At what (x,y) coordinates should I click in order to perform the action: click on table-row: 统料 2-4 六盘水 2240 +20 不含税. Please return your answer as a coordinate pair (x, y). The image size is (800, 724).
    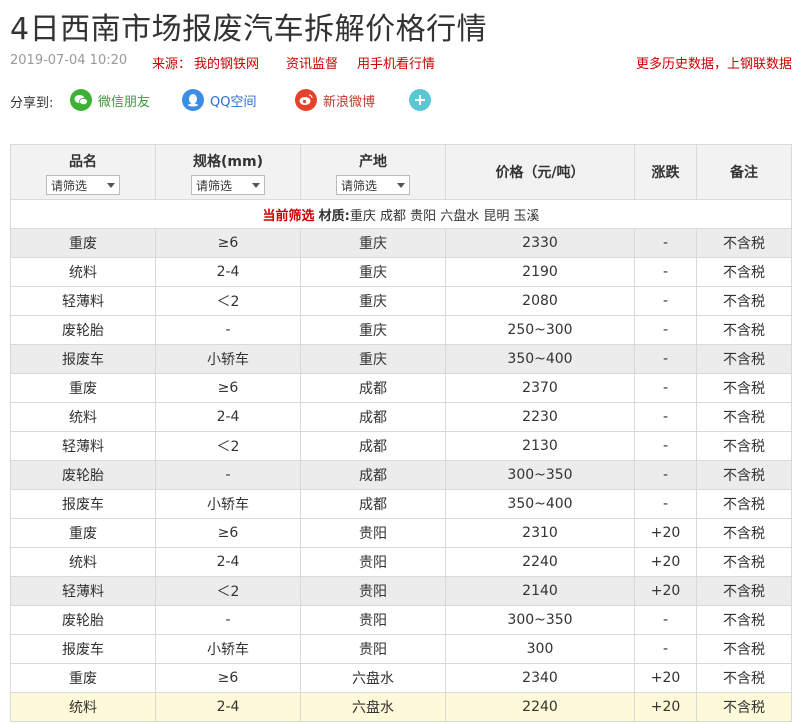
    Looking at the image, I should click on (401, 707).